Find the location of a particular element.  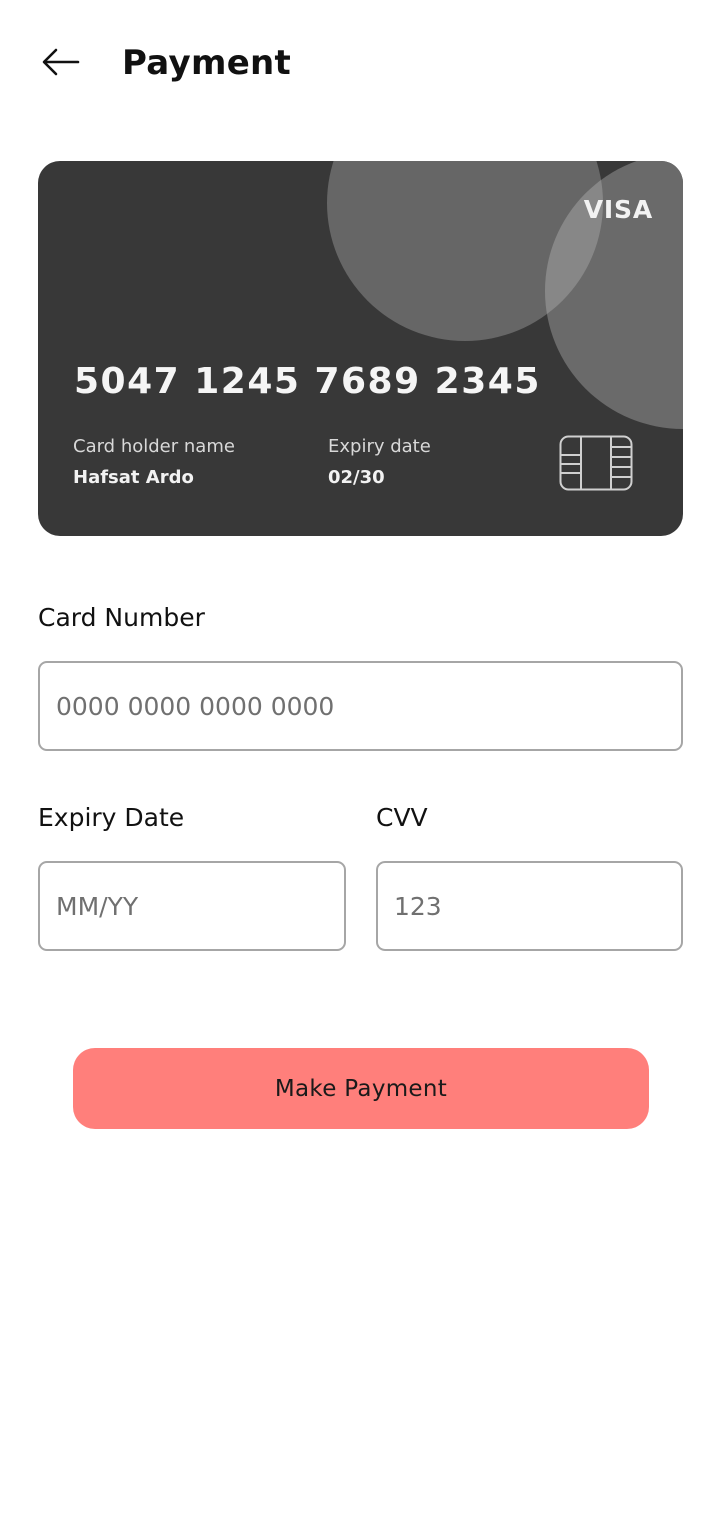

card-expiry-value: 02/30 is located at coordinates (356, 477).